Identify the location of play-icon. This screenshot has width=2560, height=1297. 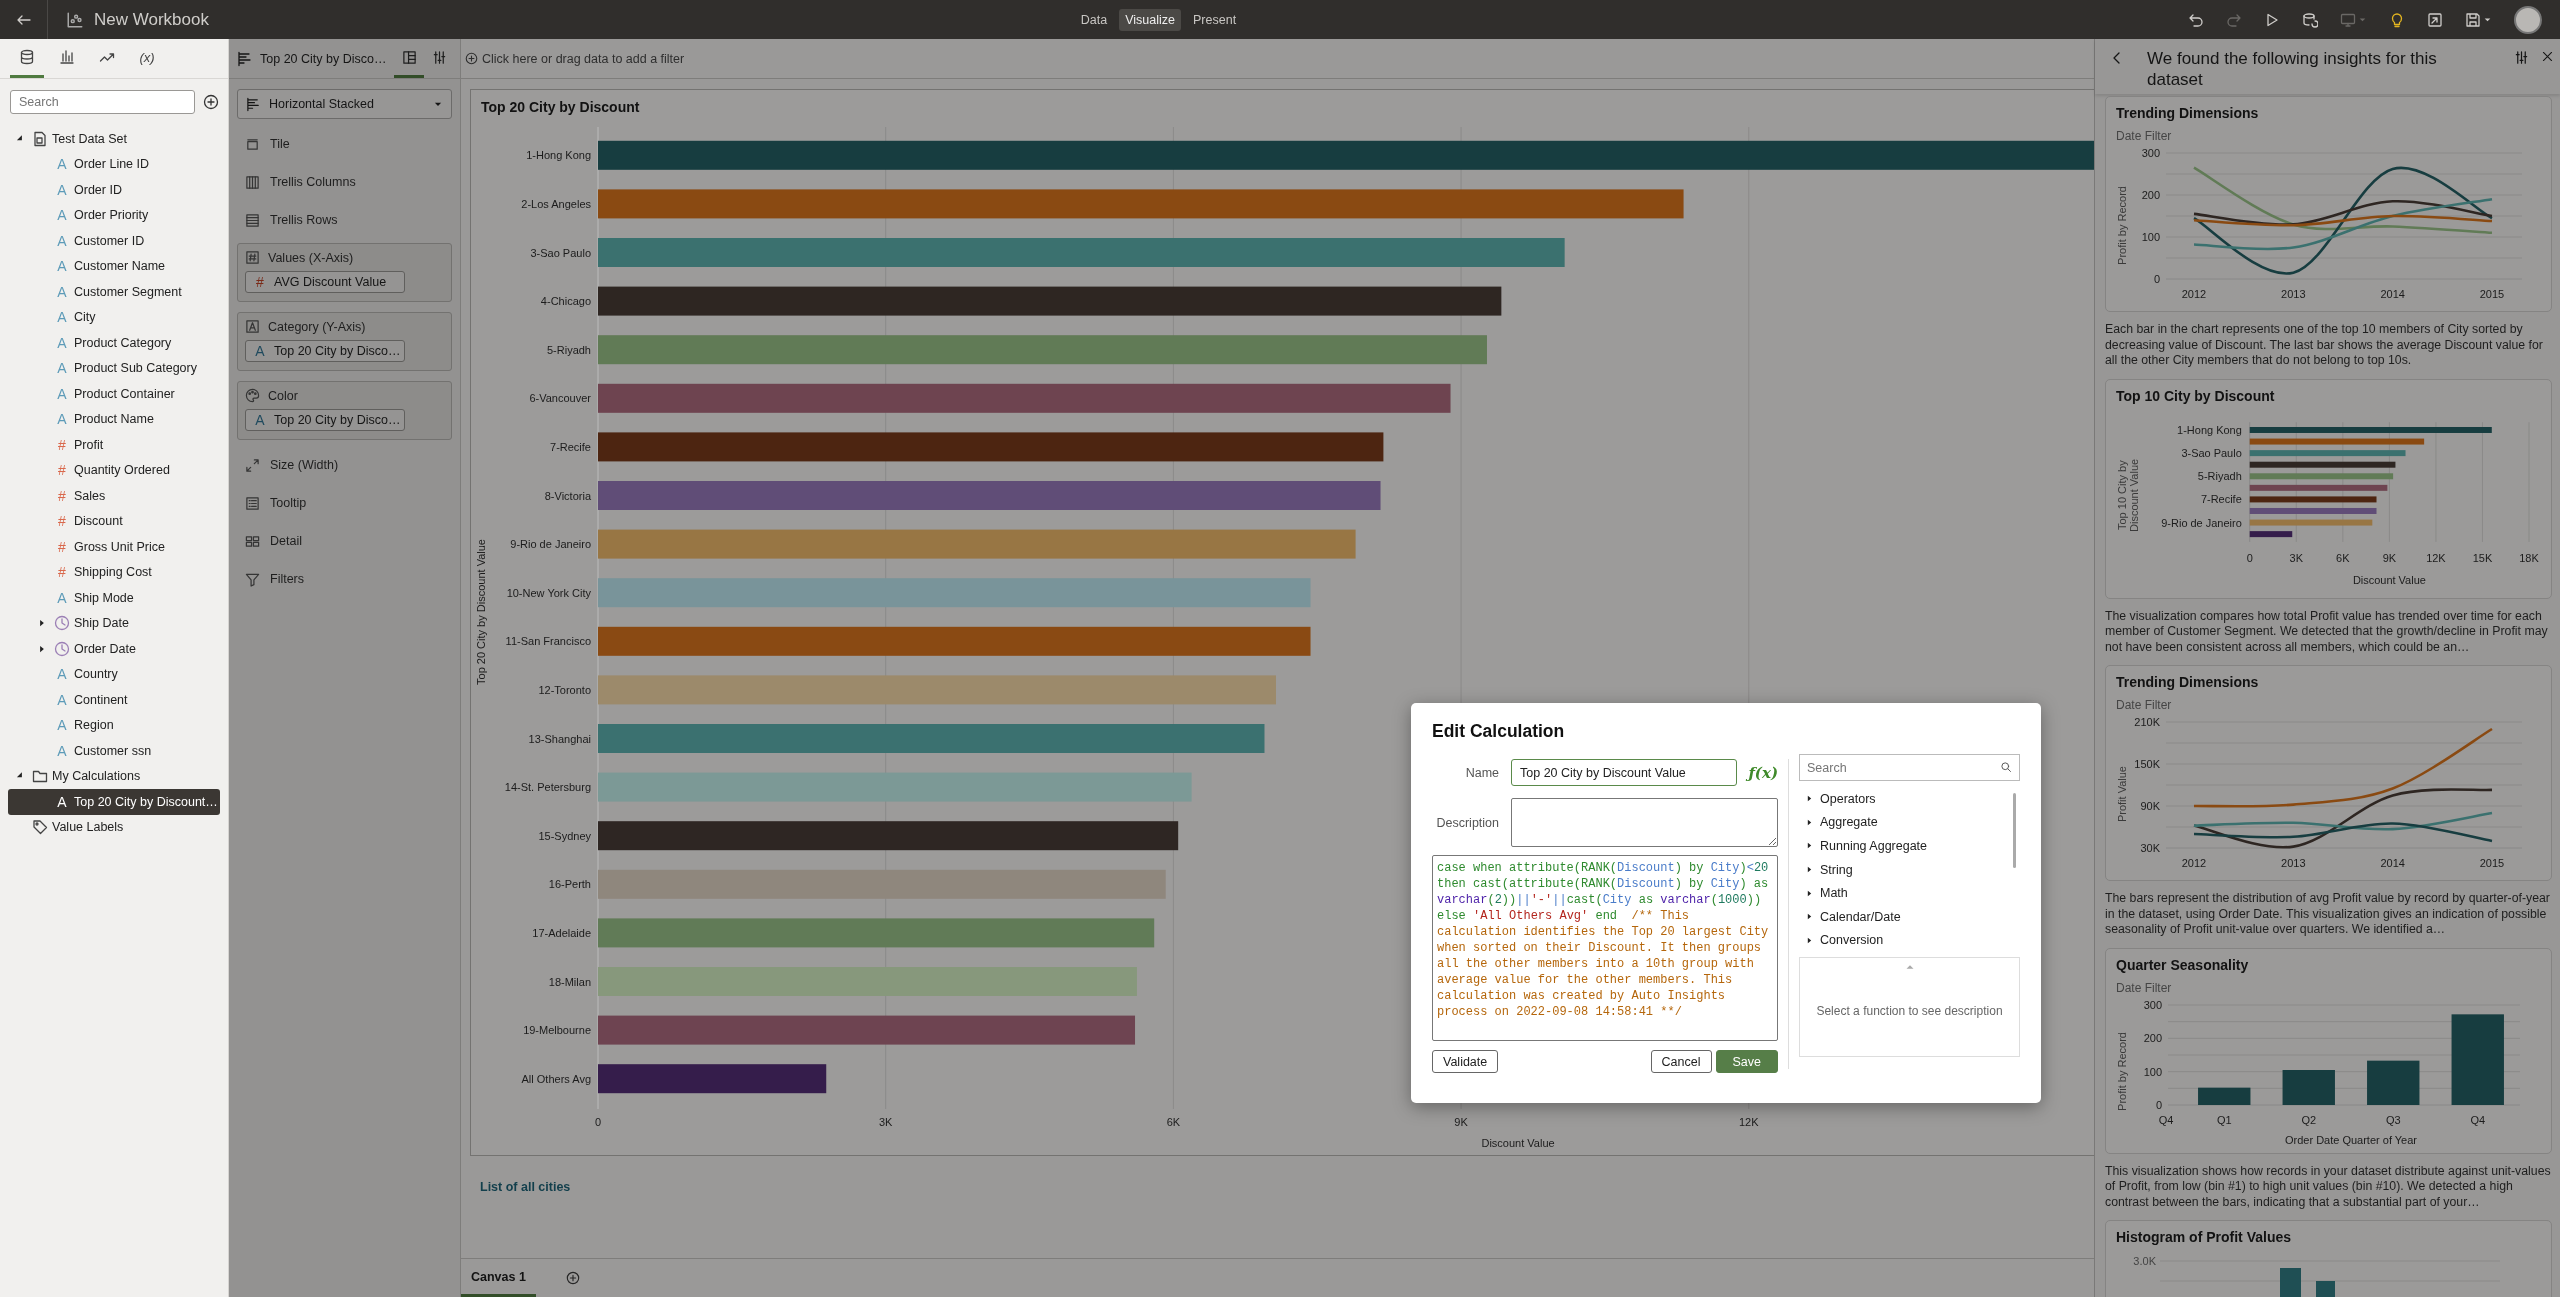
(2272, 19).